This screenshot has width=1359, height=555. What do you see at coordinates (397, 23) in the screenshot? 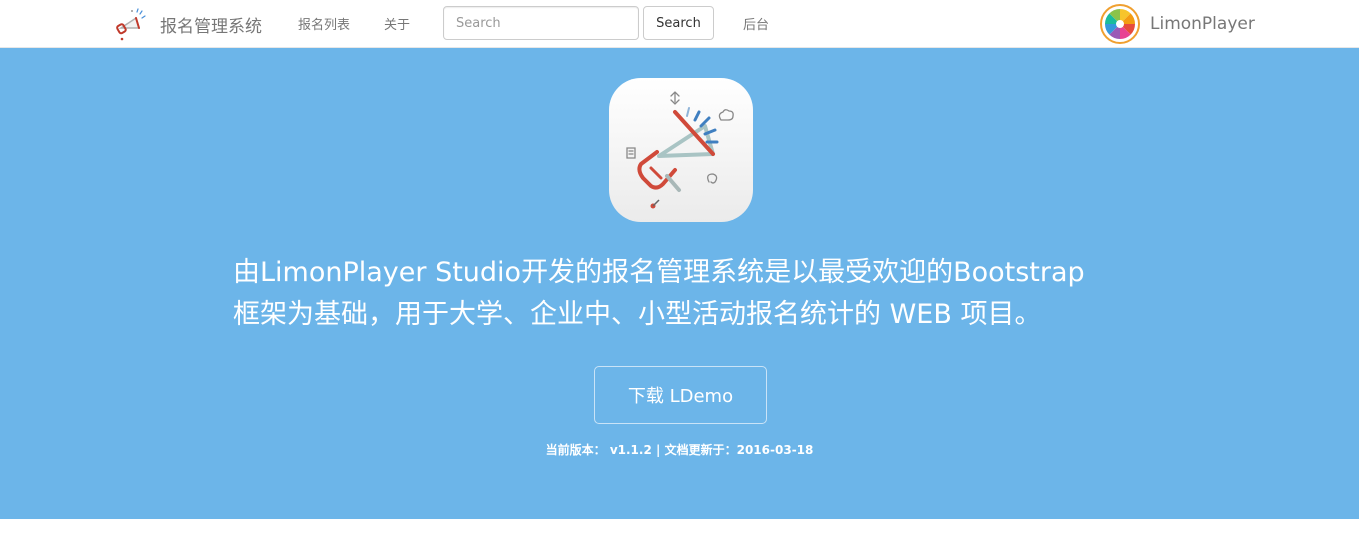
I see `nav-link-about: 关于` at bounding box center [397, 23].